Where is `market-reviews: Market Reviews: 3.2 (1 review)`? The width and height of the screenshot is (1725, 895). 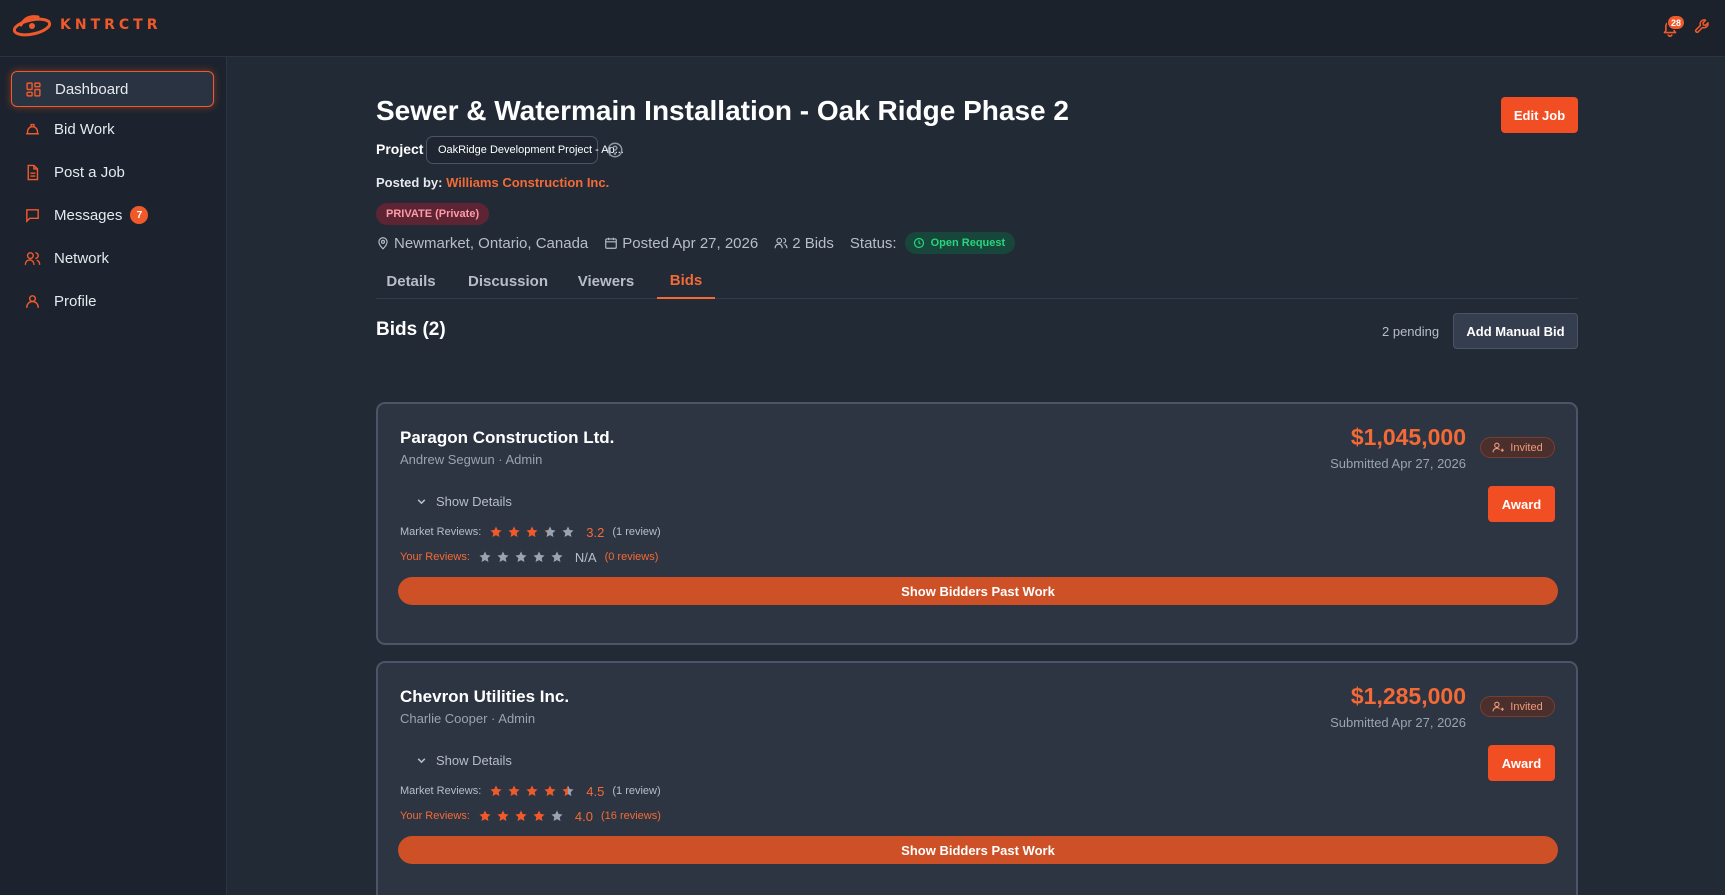
market-reviews: Market Reviews: 3.2 (1 review) is located at coordinates (530, 532).